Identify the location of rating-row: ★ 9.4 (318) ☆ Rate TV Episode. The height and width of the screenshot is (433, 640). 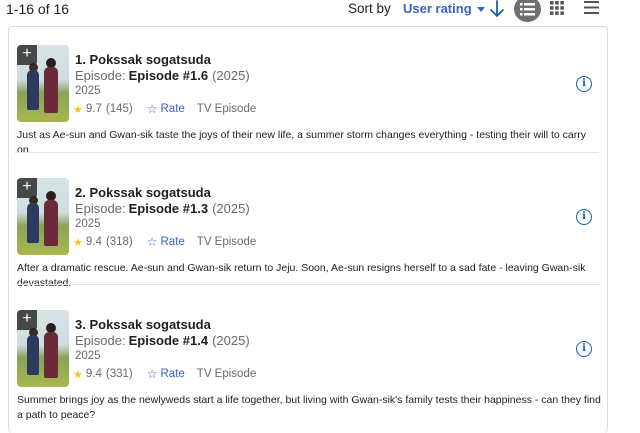
(164, 242).